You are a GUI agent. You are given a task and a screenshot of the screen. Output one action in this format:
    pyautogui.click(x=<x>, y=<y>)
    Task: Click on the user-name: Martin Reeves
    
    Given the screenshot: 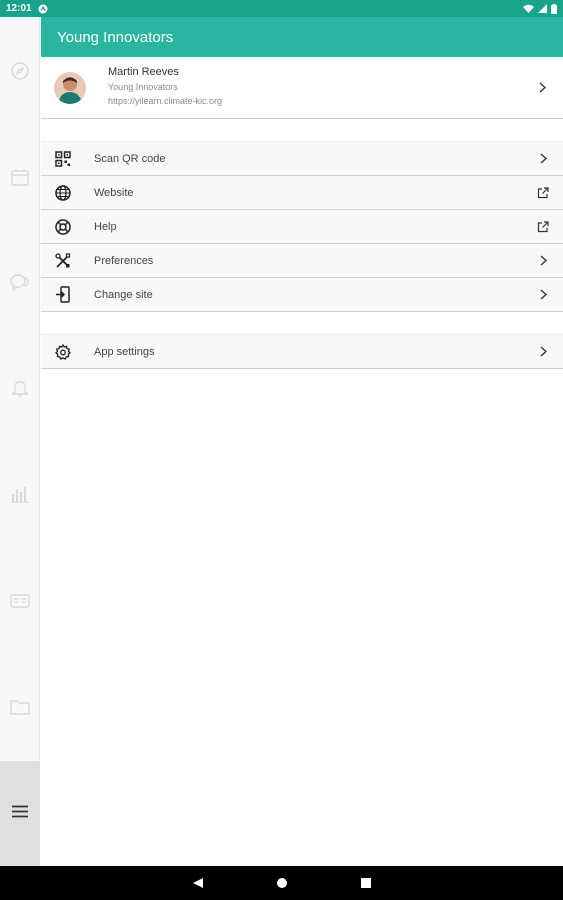 What is the action you would take?
    pyautogui.click(x=143, y=72)
    